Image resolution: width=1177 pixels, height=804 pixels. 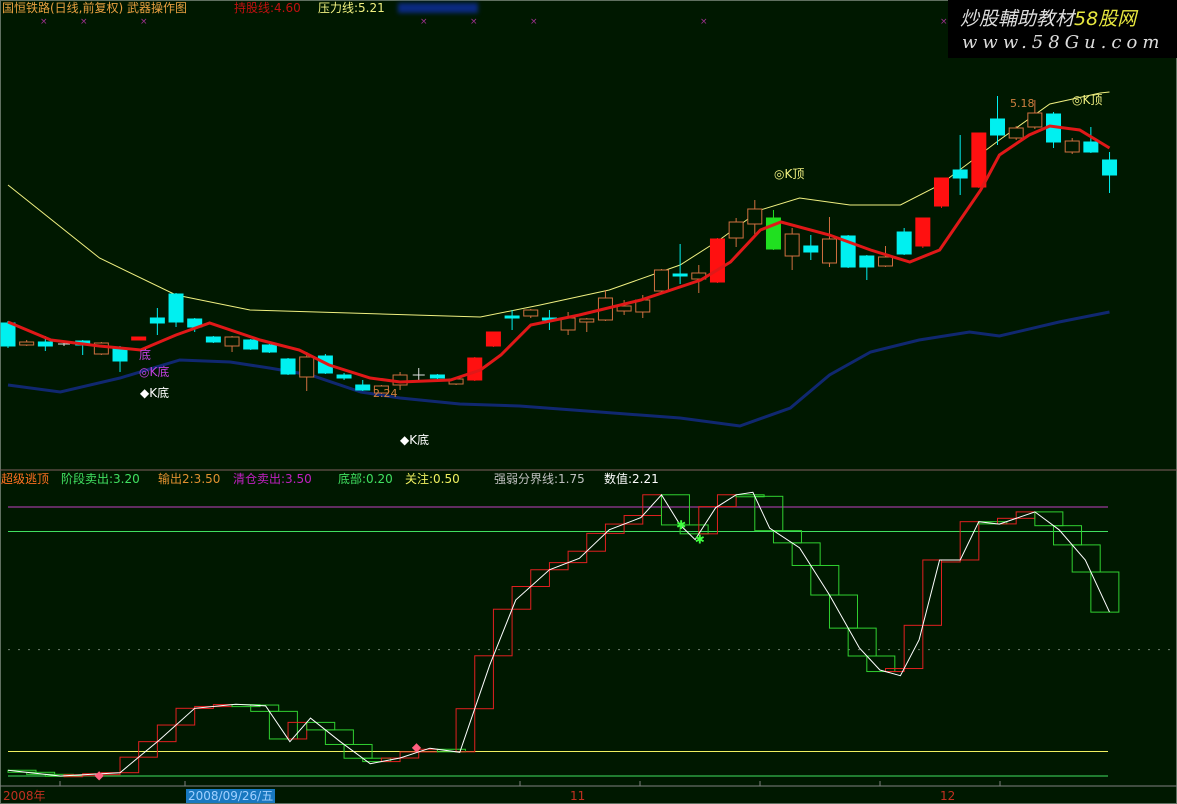 I want to click on clear-sell-label: 清仓卖出:3.50, so click(x=272, y=479).